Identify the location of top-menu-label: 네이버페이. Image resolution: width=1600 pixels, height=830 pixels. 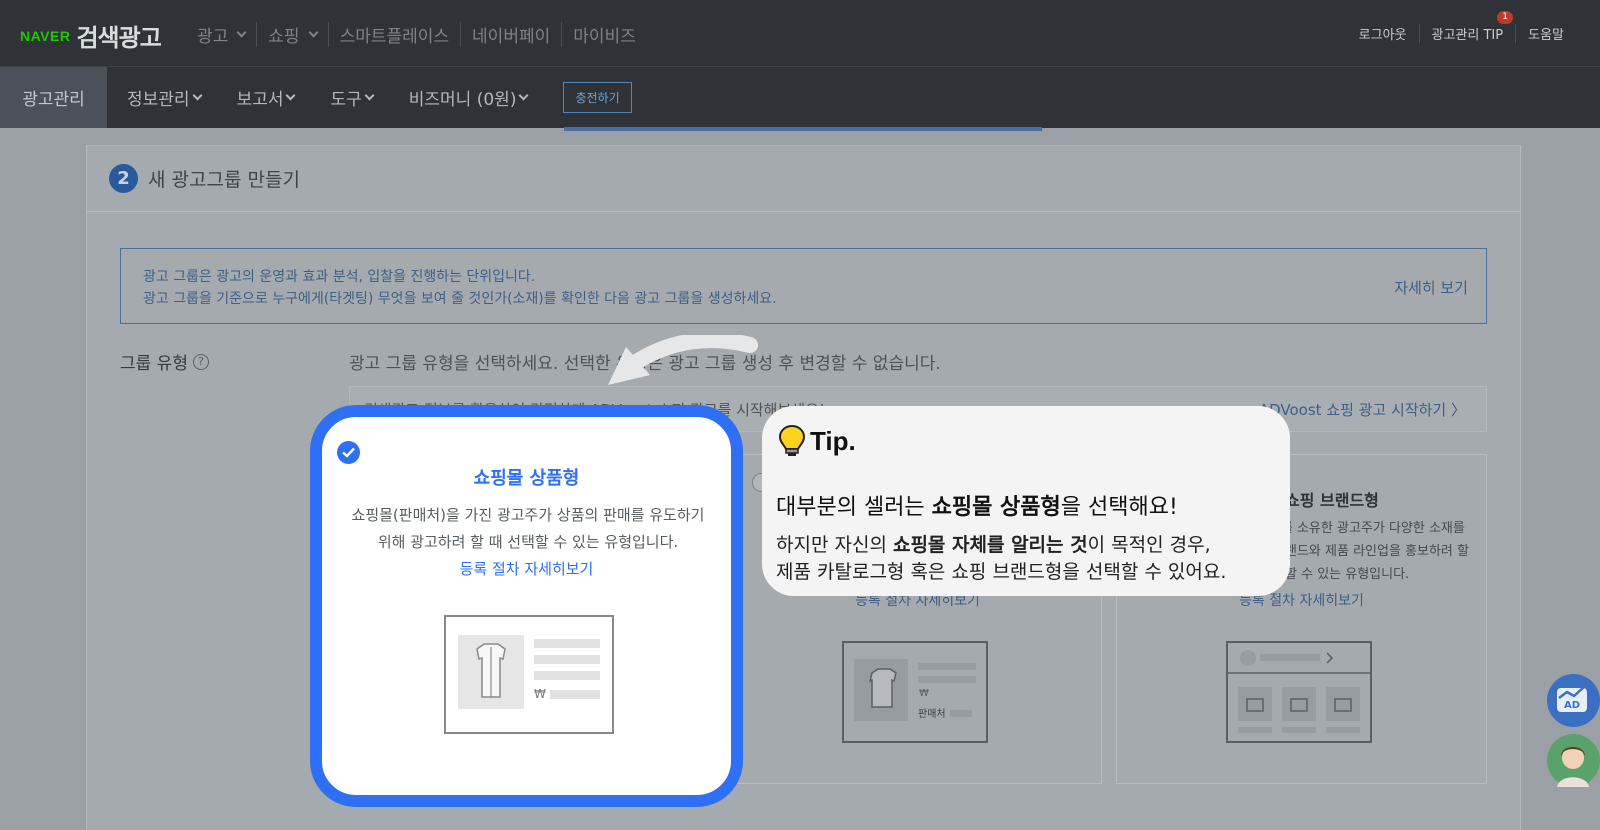
(511, 37).